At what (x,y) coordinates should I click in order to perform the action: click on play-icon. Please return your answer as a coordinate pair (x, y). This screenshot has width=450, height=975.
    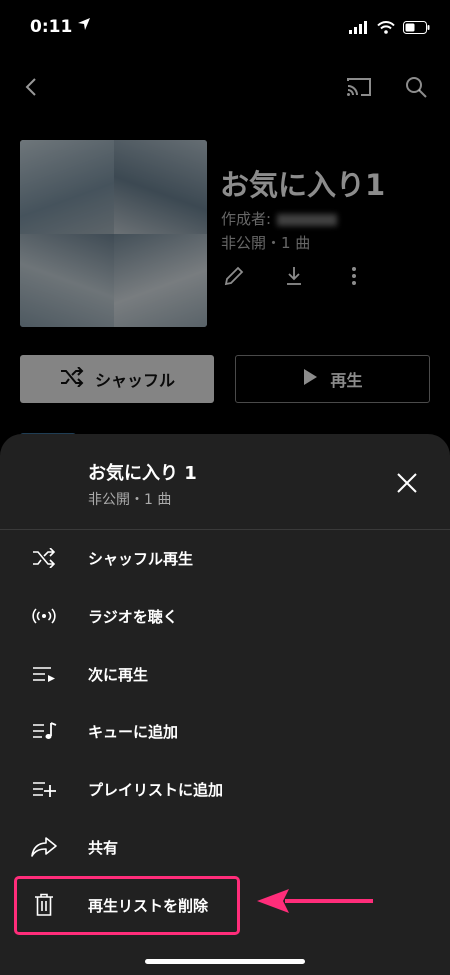
    Looking at the image, I should click on (310, 379).